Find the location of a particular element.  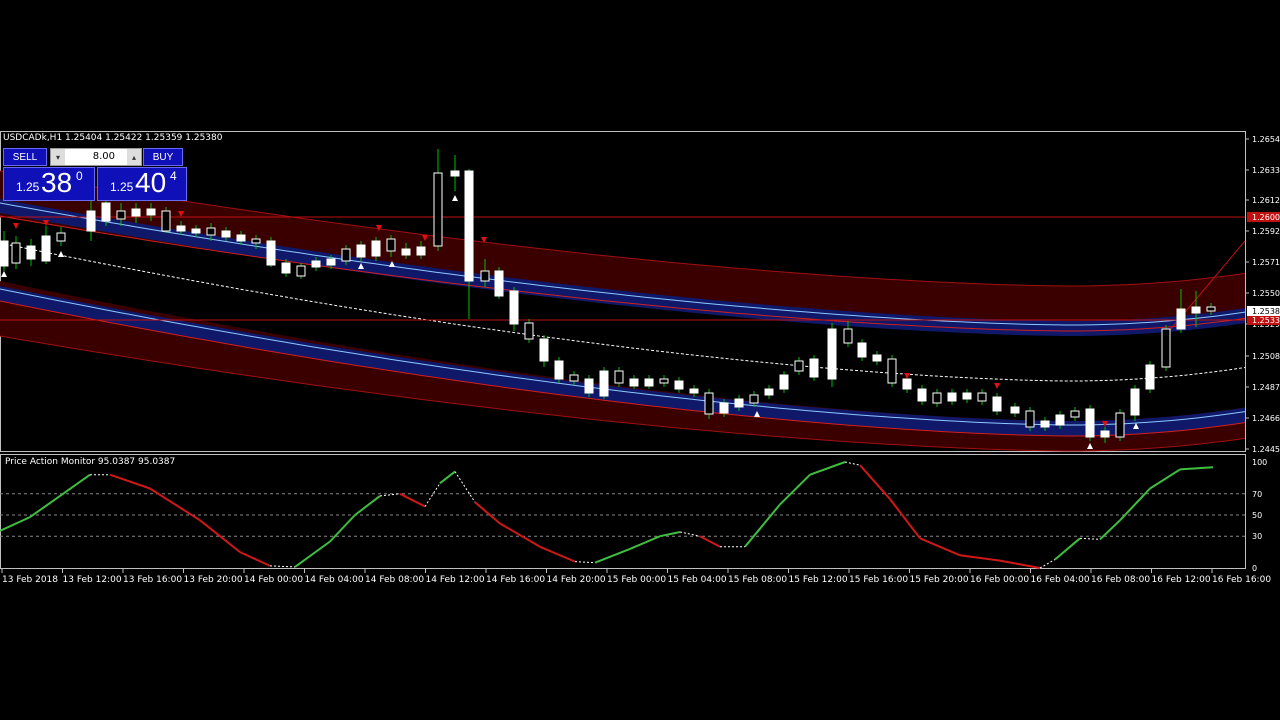

price-axis-label: 1.25920 is located at coordinates (1266, 231).